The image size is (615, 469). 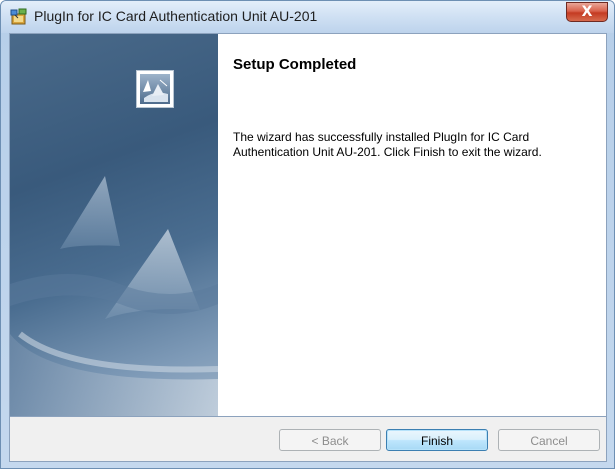 What do you see at coordinates (330, 440) in the screenshot?
I see `back-button: < Back` at bounding box center [330, 440].